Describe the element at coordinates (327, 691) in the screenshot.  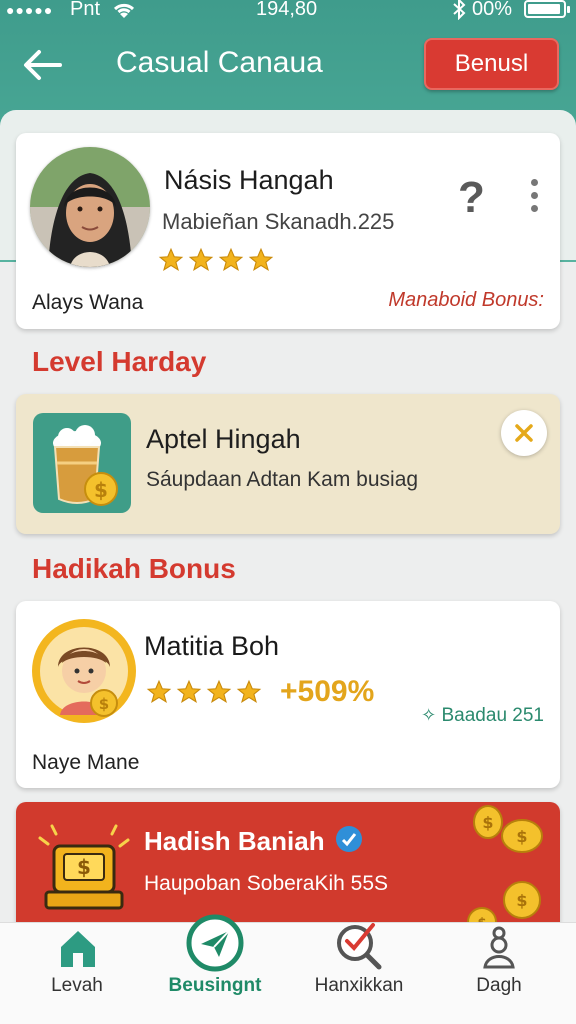
I see `bonus-percent: +509%` at that location.